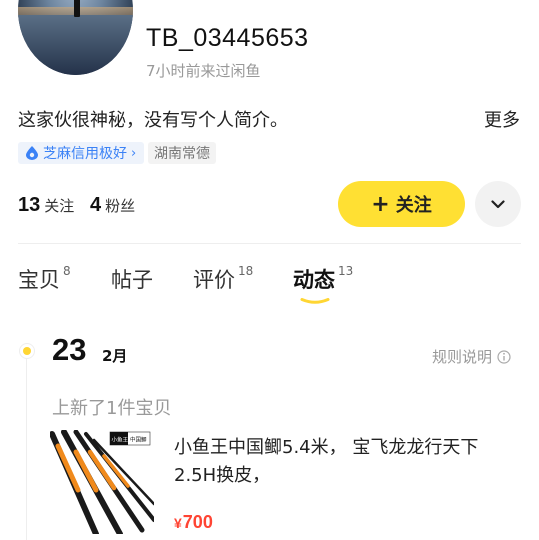 The width and height of the screenshot is (539, 540). Describe the element at coordinates (96, 205) in the screenshot. I see `followers-count: 4` at that location.